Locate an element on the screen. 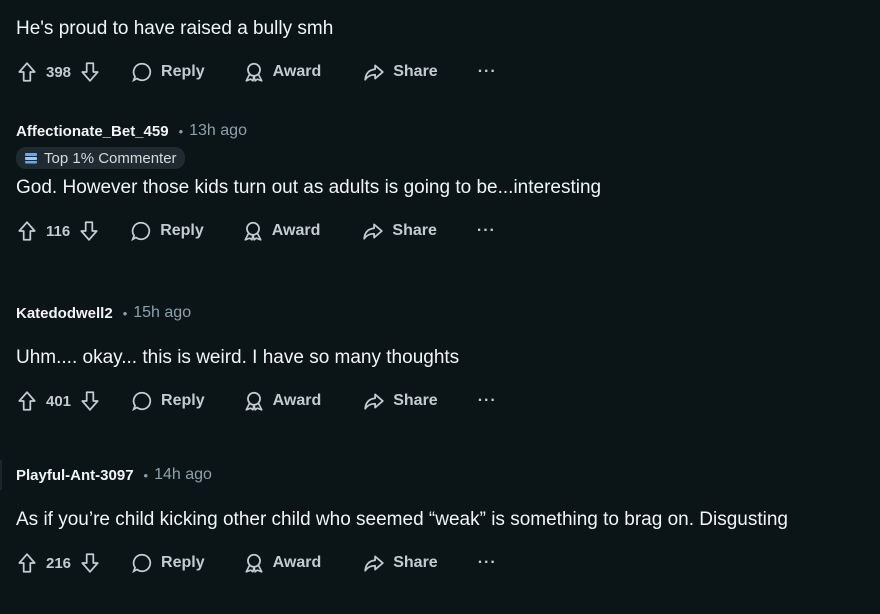  timestamp: 14h ago is located at coordinates (183, 475).